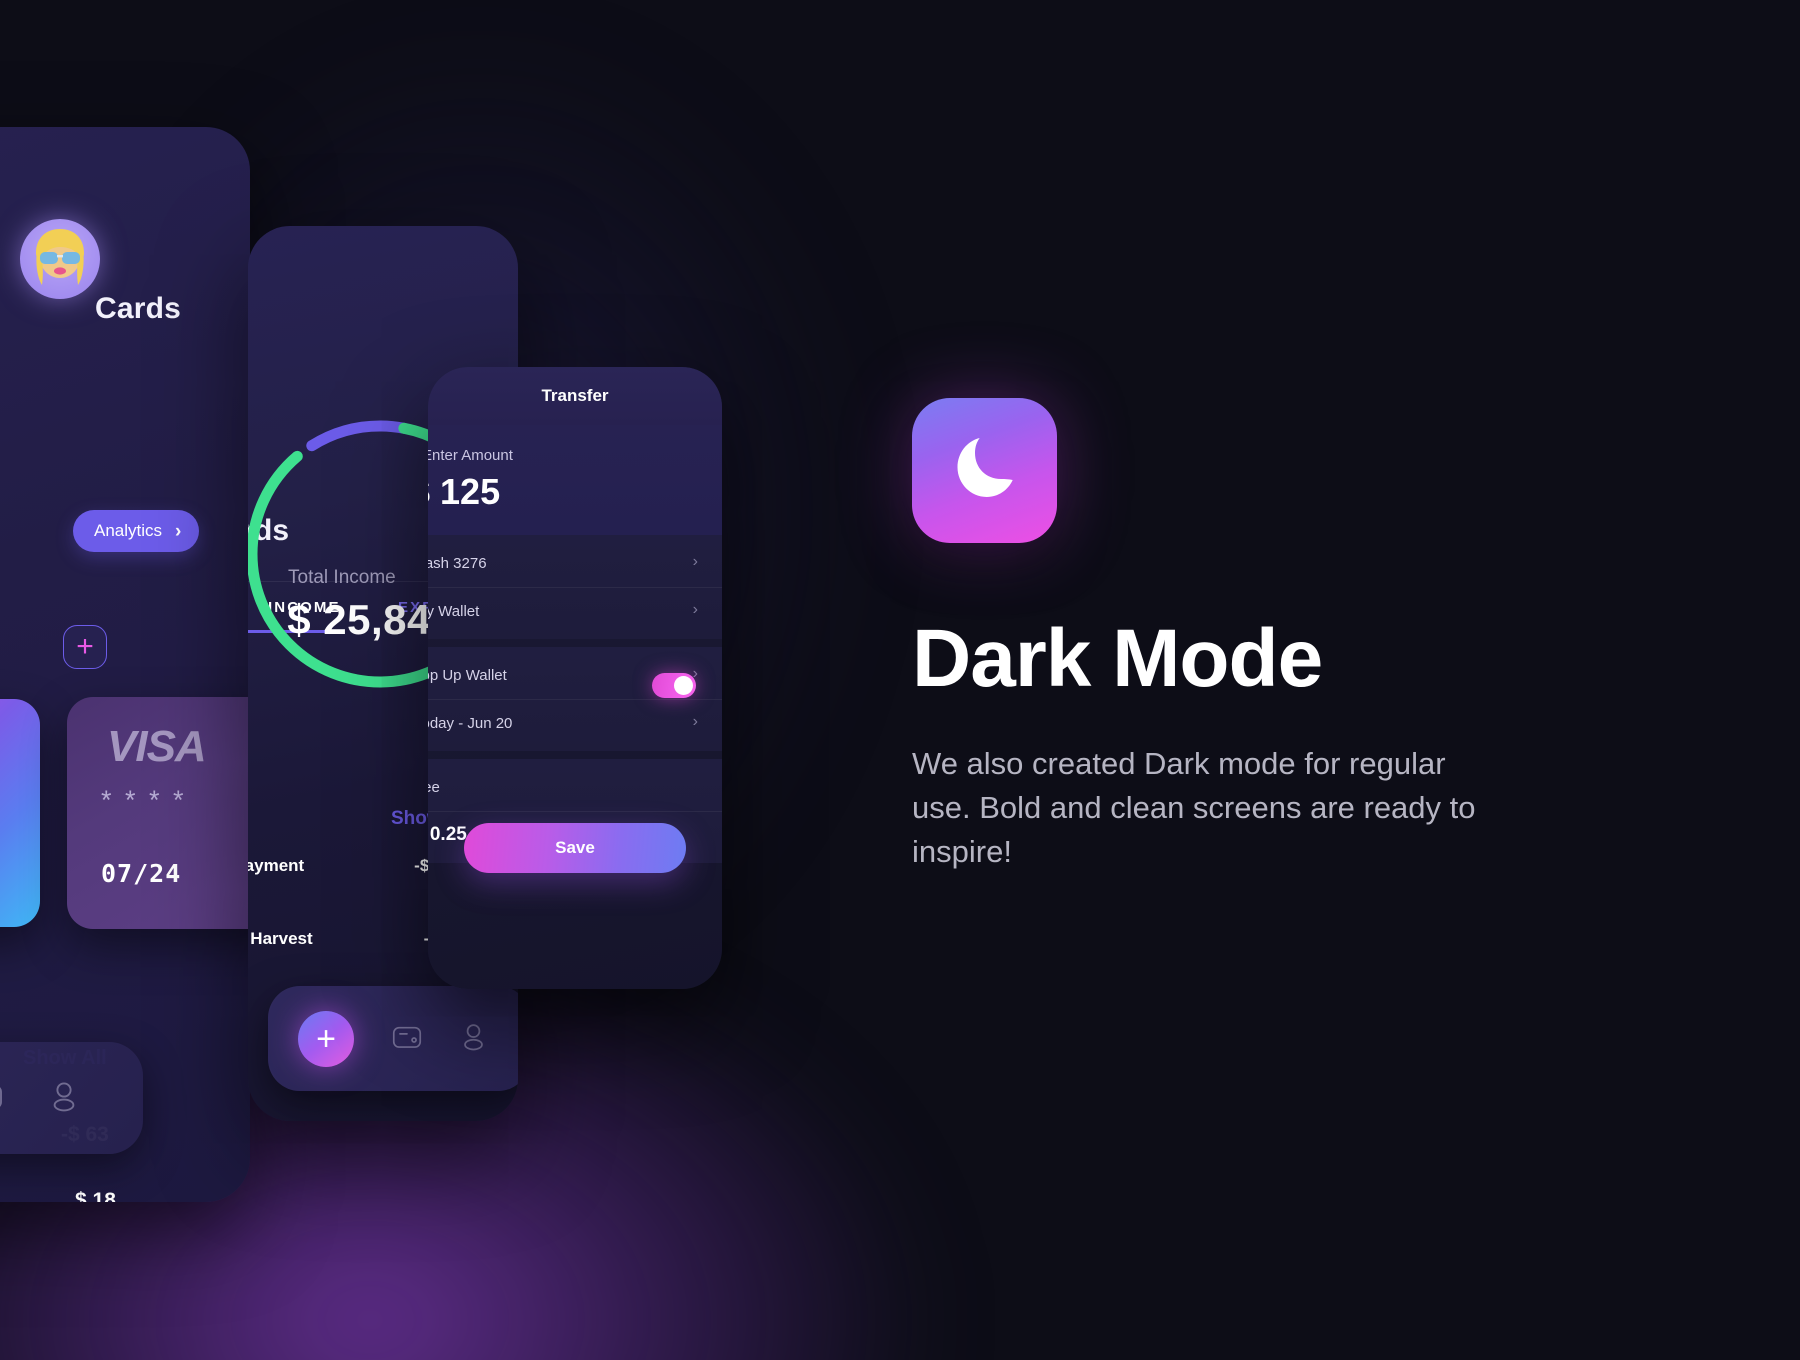  What do you see at coordinates (575, 725) in the screenshot?
I see `row-date: Today - Jun 20 ›` at bounding box center [575, 725].